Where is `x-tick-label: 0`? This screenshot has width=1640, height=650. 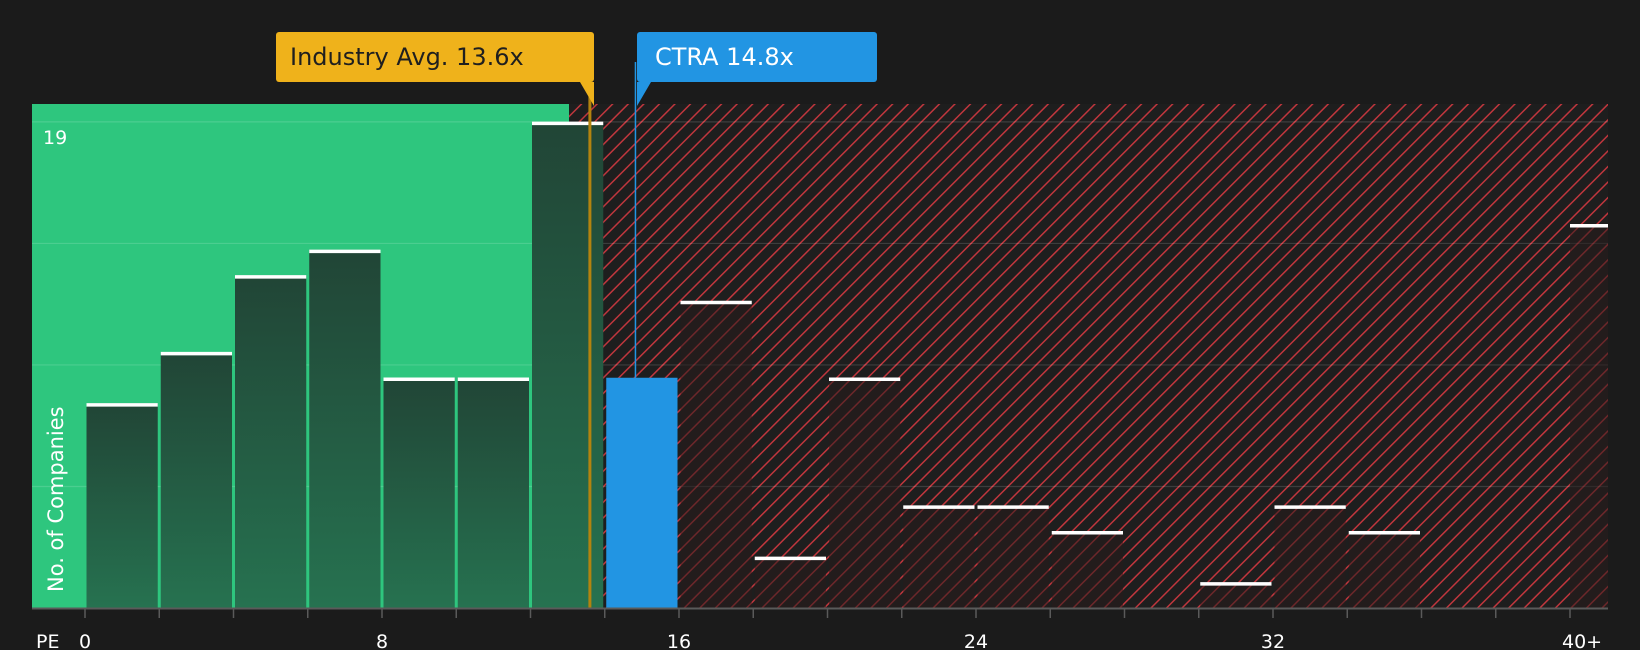 x-tick-label: 0 is located at coordinates (85, 640).